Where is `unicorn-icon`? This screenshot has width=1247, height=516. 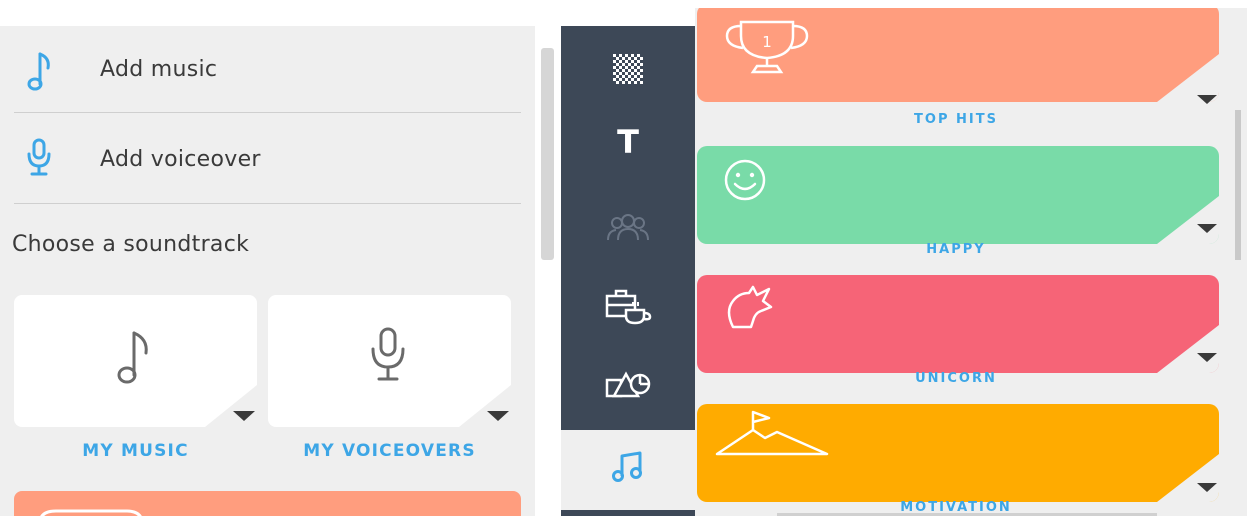 unicorn-icon is located at coordinates (750, 307).